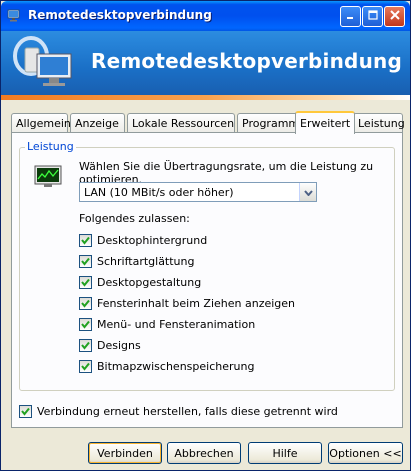 This screenshot has height=471, width=411. I want to click on font-smoothing-checkbox, so click(85, 261).